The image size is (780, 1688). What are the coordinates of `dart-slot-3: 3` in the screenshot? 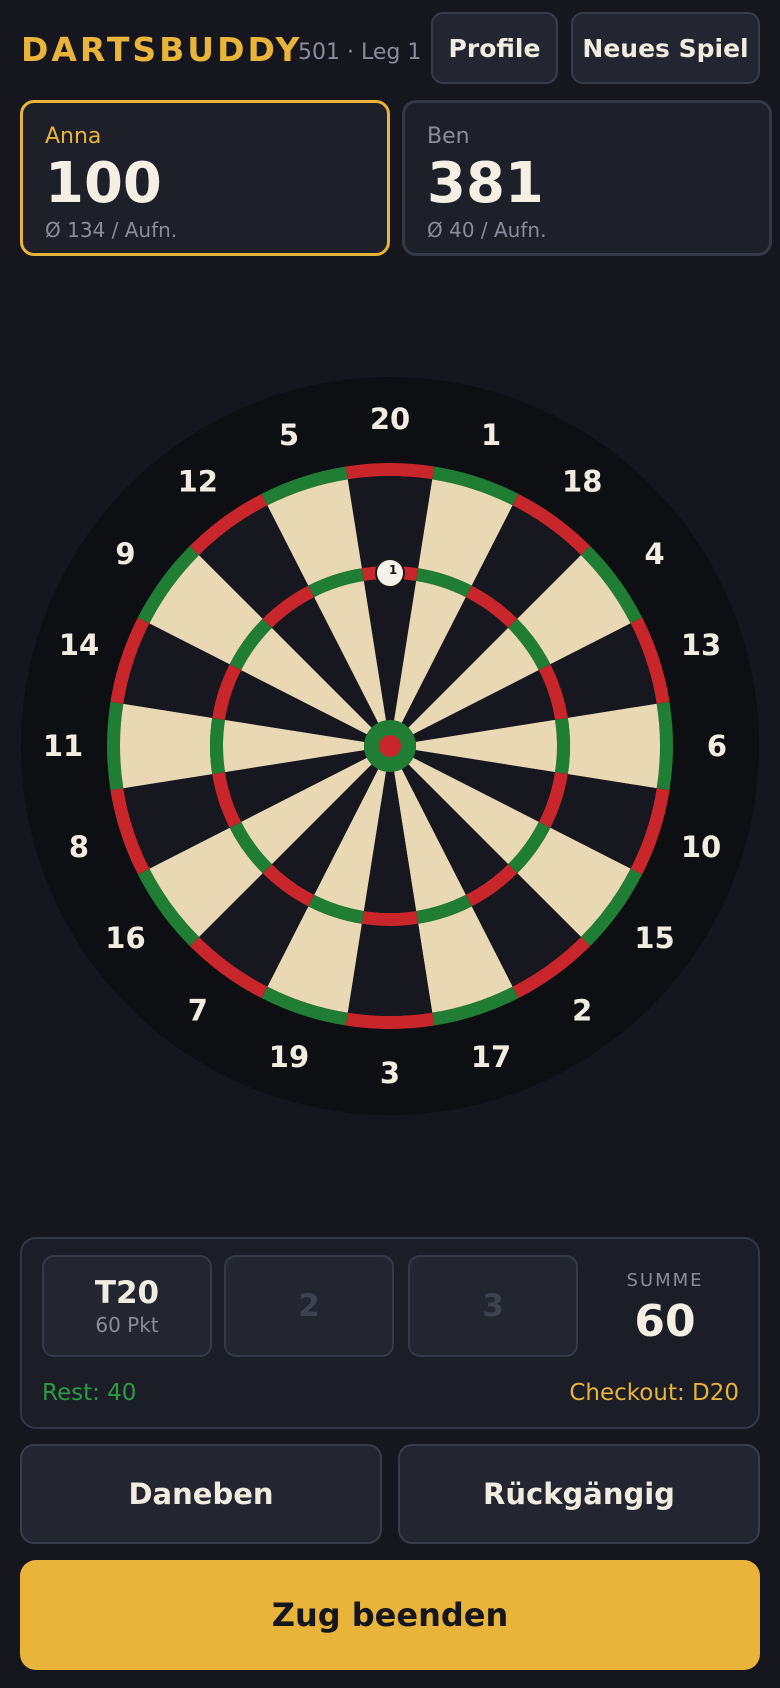 It's located at (493, 1306).